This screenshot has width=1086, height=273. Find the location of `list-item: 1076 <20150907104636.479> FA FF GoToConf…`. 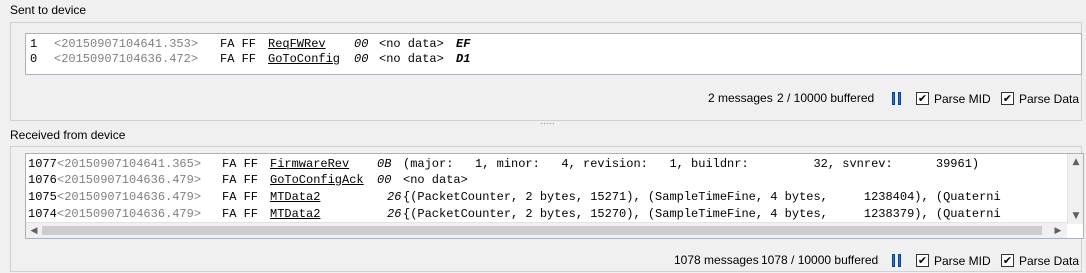

list-item: 1076 <20150907104636.479> FA FF GoToConf… is located at coordinates (247, 180).